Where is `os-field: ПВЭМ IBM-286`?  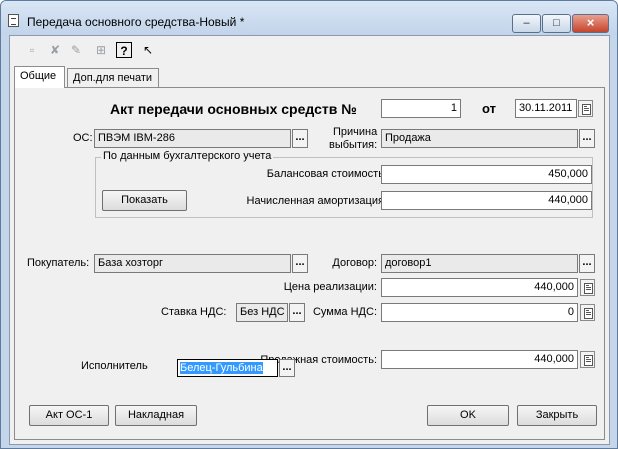
os-field: ПВЭМ IBM-286 is located at coordinates (192, 138).